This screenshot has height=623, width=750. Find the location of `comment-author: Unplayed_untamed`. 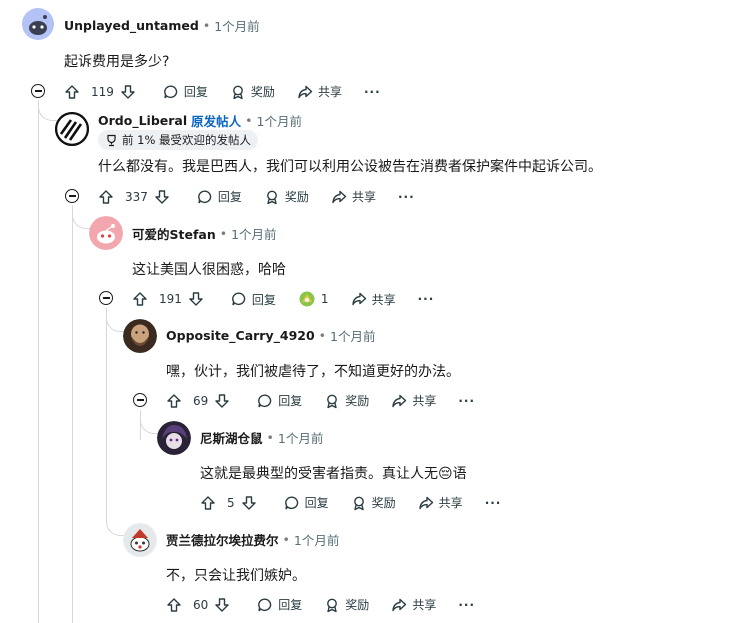

comment-author: Unplayed_untamed is located at coordinates (131, 25).